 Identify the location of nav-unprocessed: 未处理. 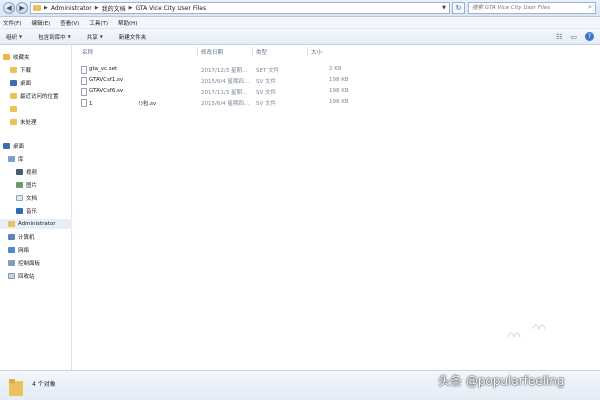
(36, 122).